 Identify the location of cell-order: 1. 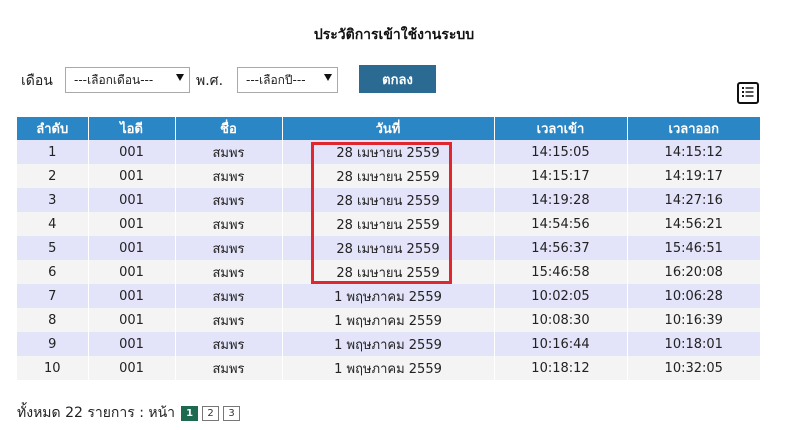
(53, 152).